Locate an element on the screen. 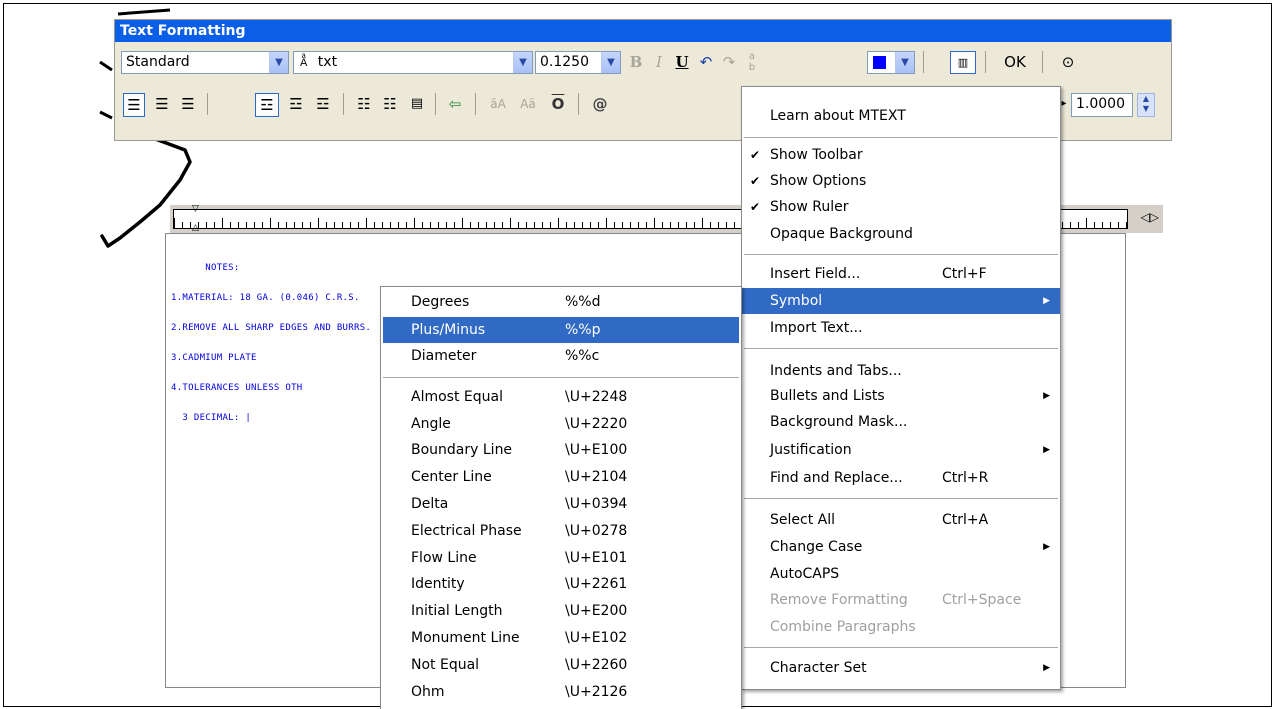 The height and width of the screenshot is (709, 1277). menu-item-insert-field: Insert Field... Ctrl+F is located at coordinates (901, 274).